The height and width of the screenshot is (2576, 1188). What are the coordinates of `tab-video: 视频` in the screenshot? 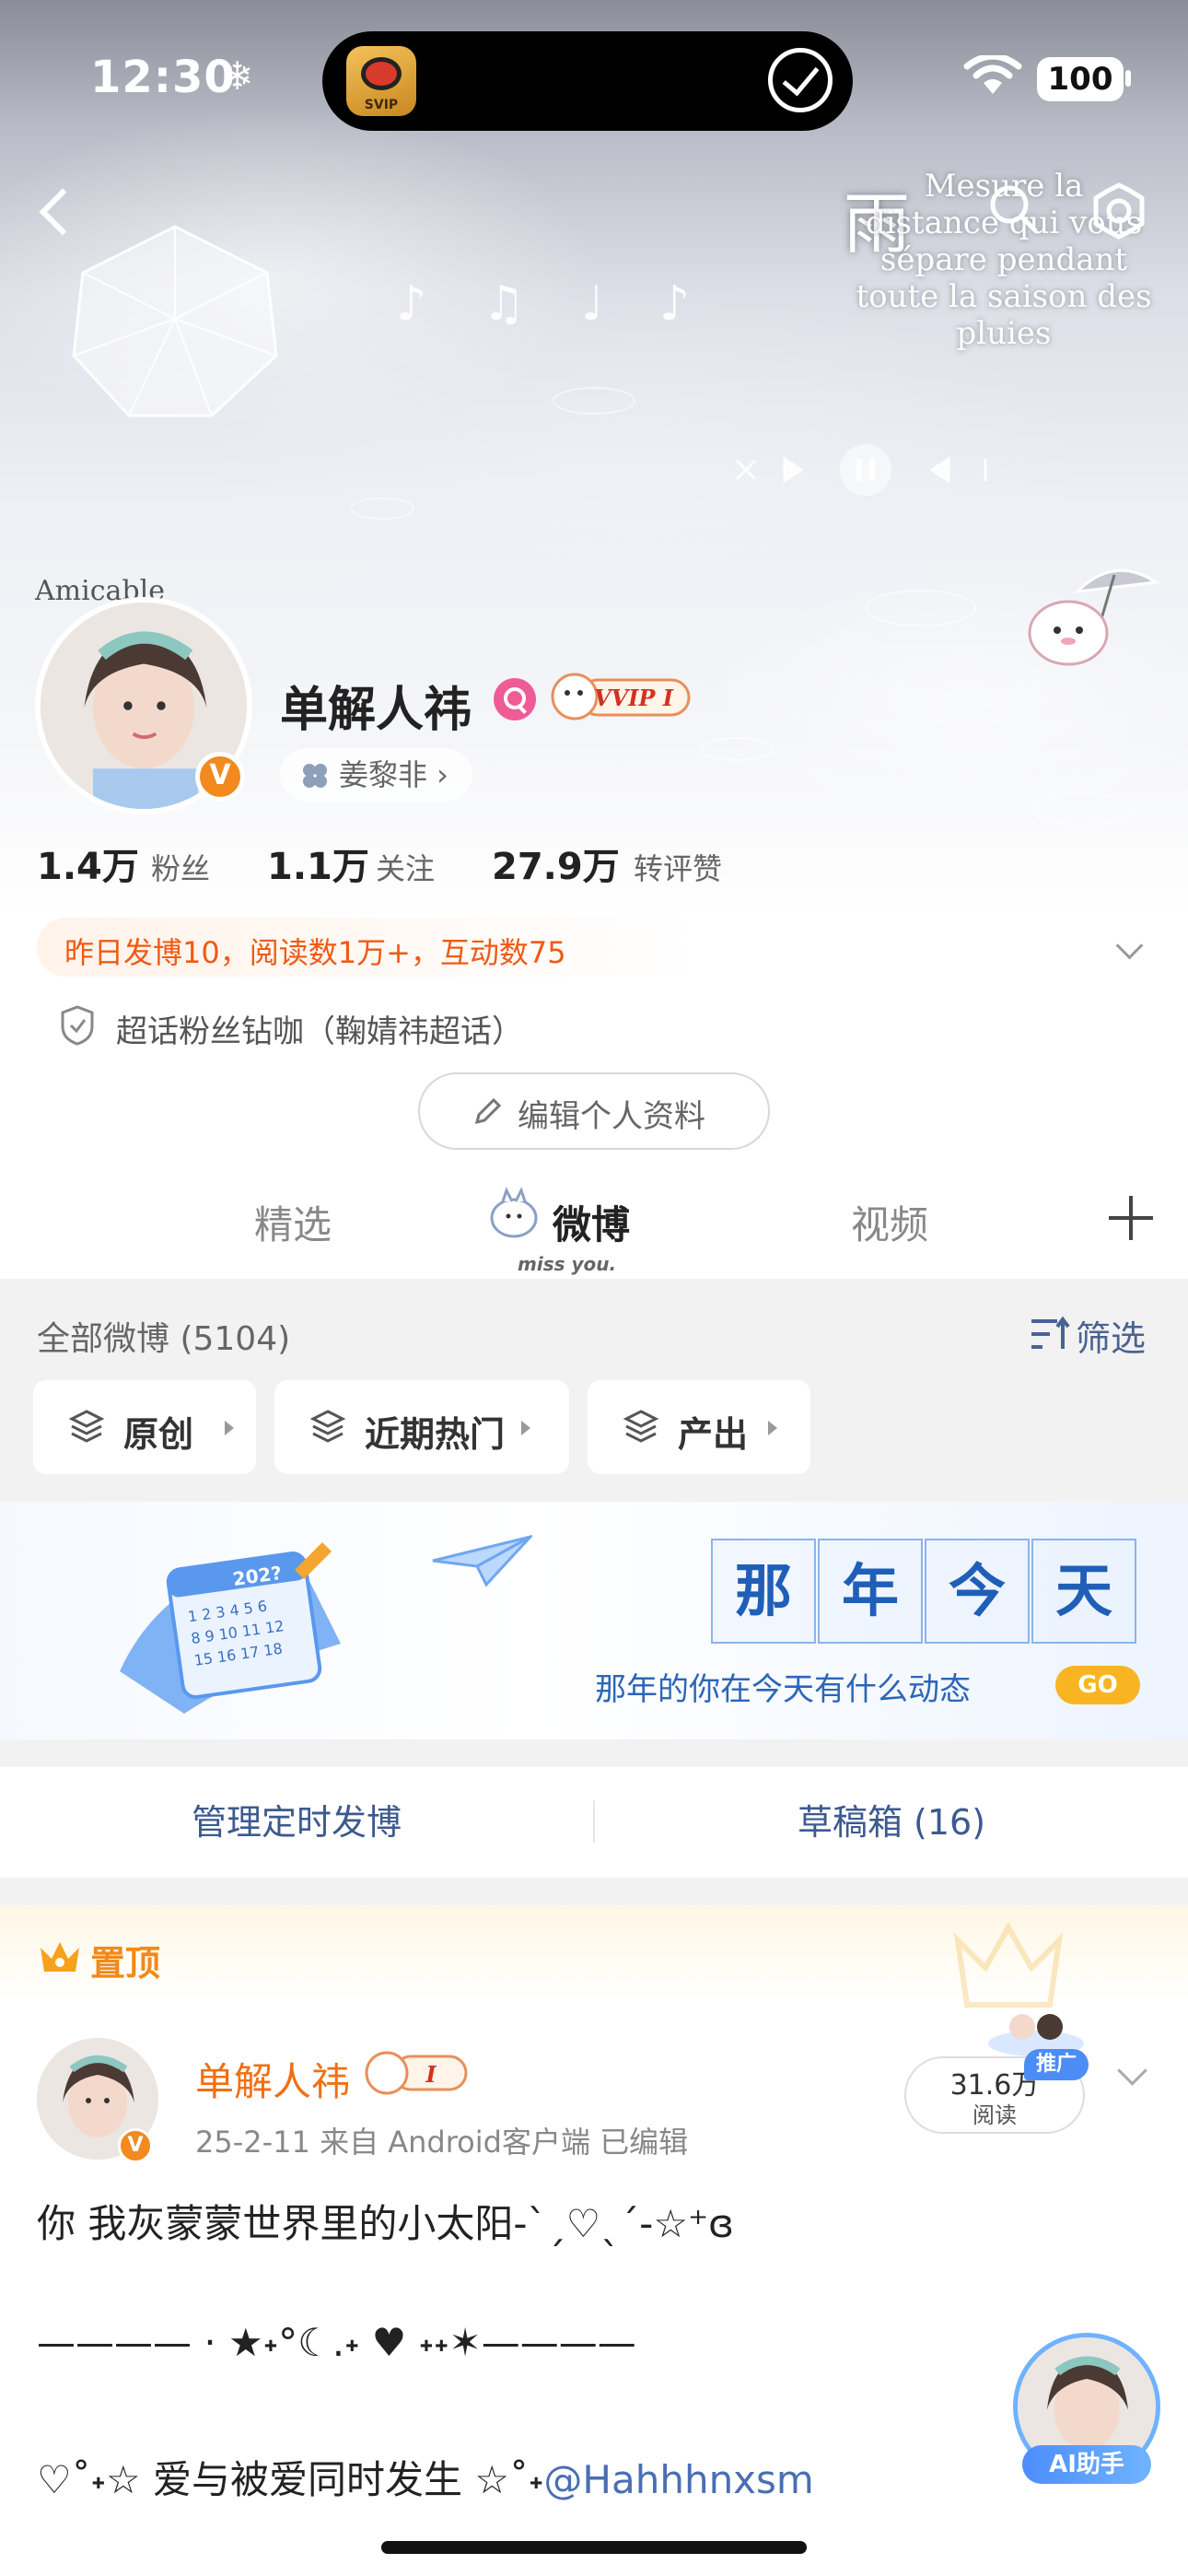 It's located at (889, 1222).